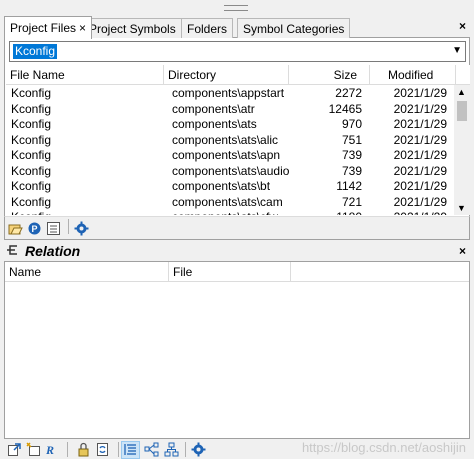 This screenshot has width=474, height=459. I want to click on chevron-down-icon: ▼, so click(457, 50).